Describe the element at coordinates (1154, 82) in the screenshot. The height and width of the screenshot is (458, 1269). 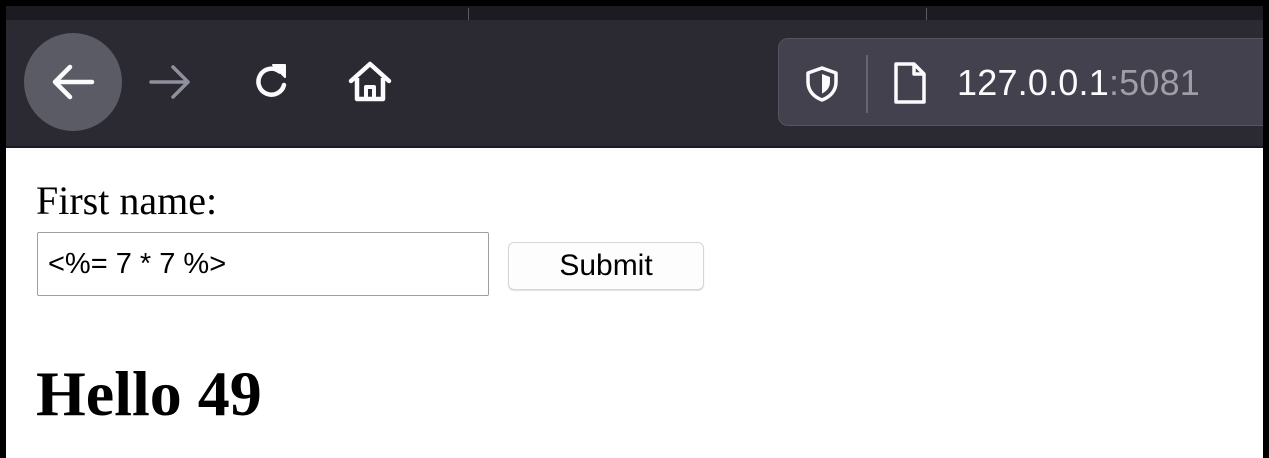
I see `url-port: :5081` at that location.